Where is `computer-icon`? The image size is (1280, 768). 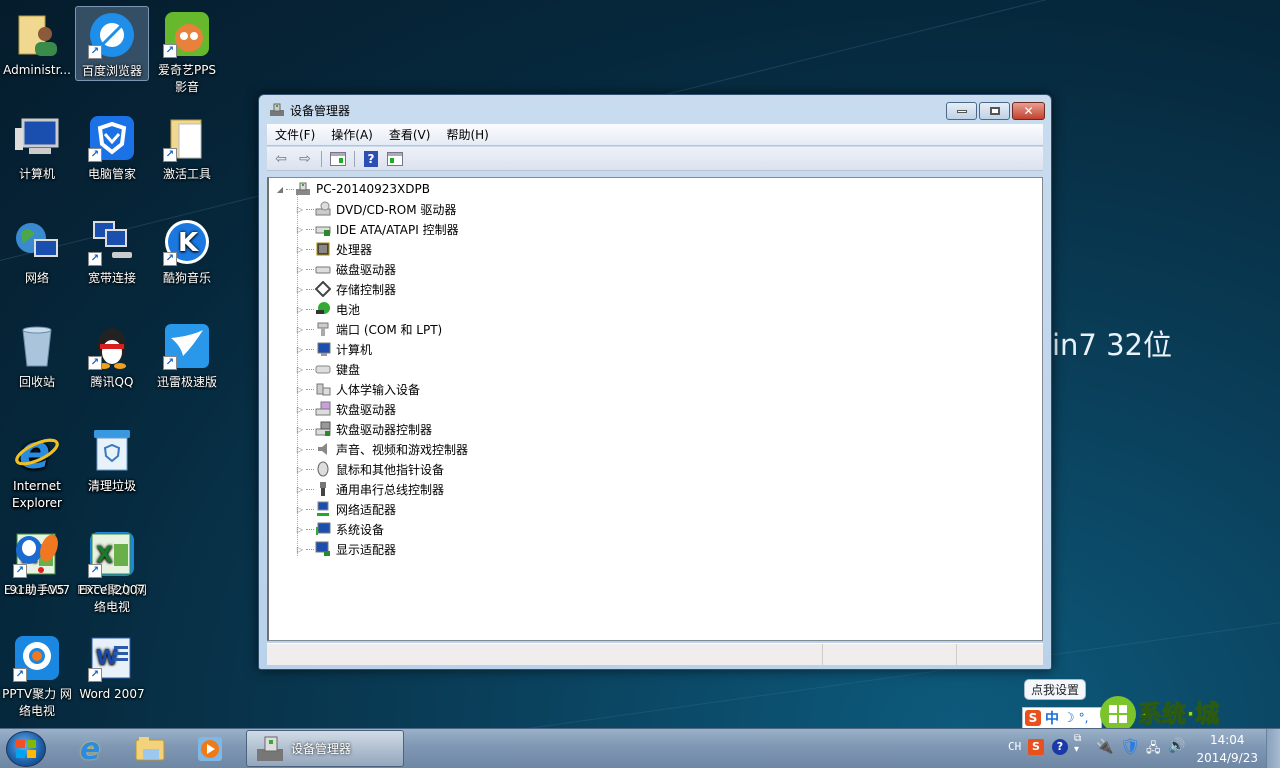
computer-icon is located at coordinates (323, 349).